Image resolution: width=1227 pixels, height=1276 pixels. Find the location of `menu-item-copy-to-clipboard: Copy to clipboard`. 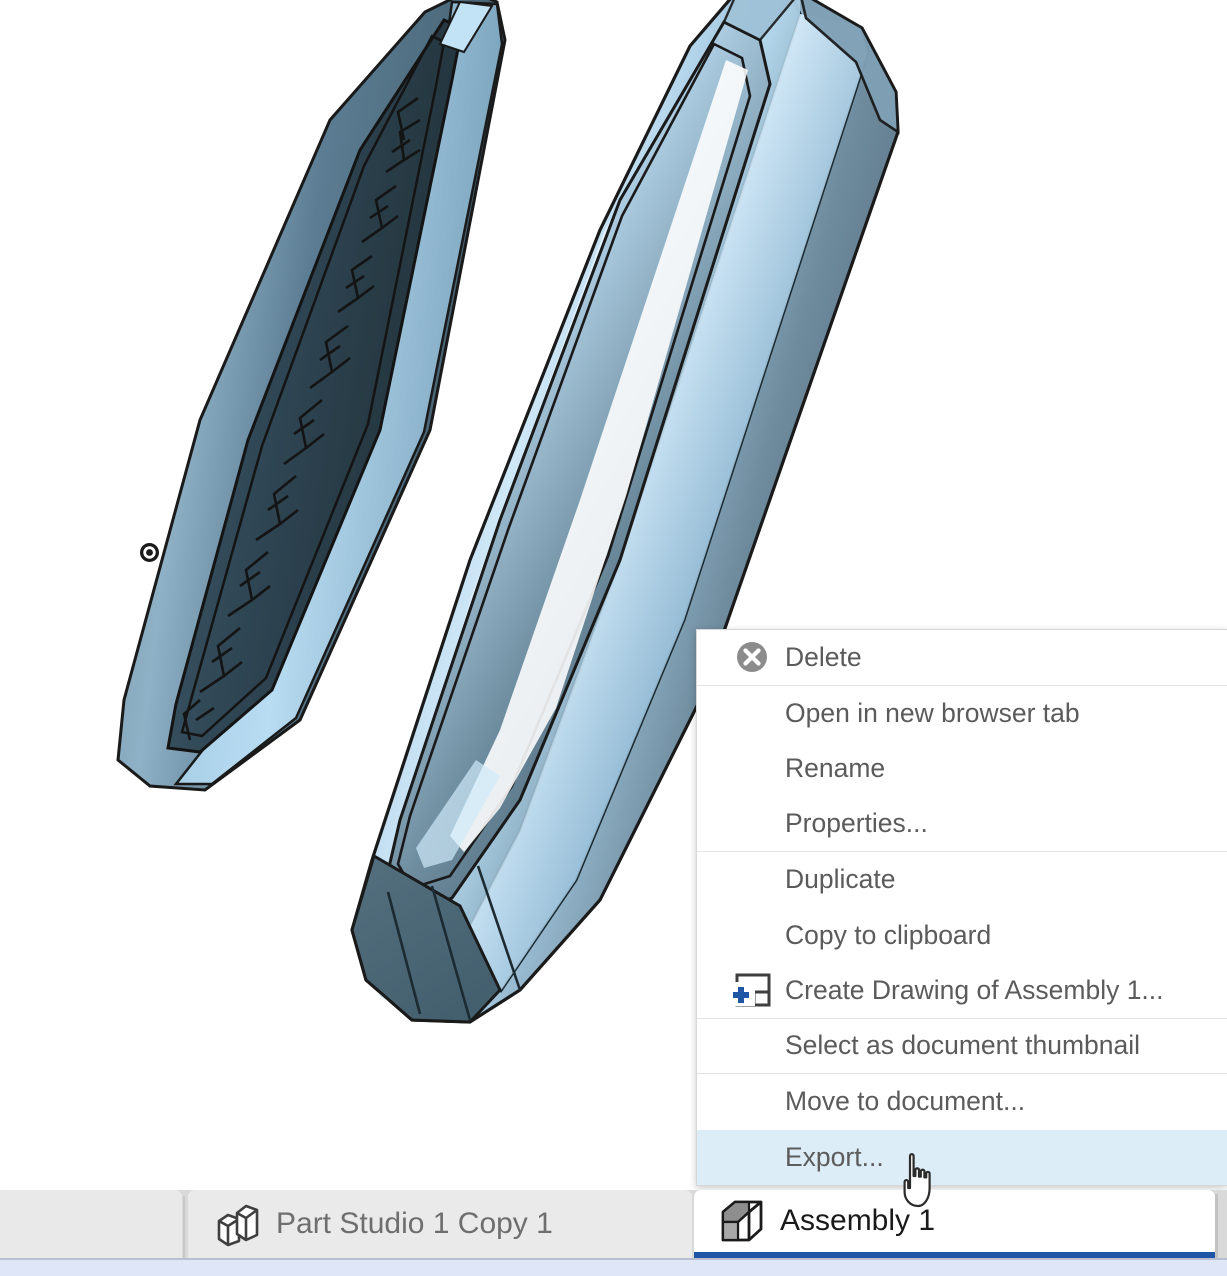

menu-item-copy-to-clipboard: Copy to clipboard is located at coordinates (962, 936).